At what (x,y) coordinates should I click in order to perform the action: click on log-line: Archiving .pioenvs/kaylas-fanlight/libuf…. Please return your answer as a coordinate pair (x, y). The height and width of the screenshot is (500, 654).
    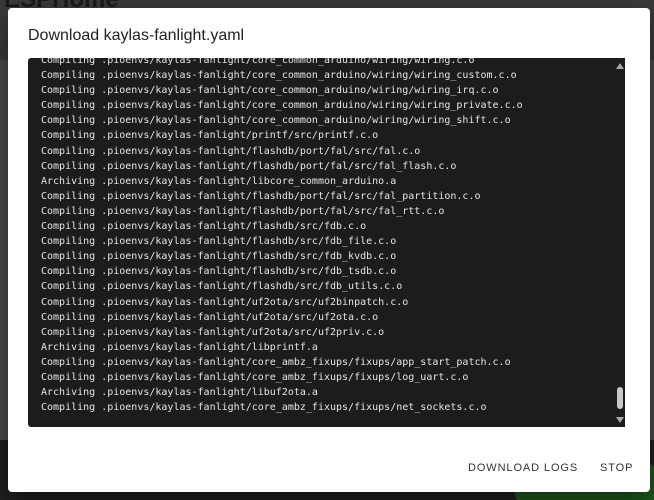
    Looking at the image, I should click on (179, 393).